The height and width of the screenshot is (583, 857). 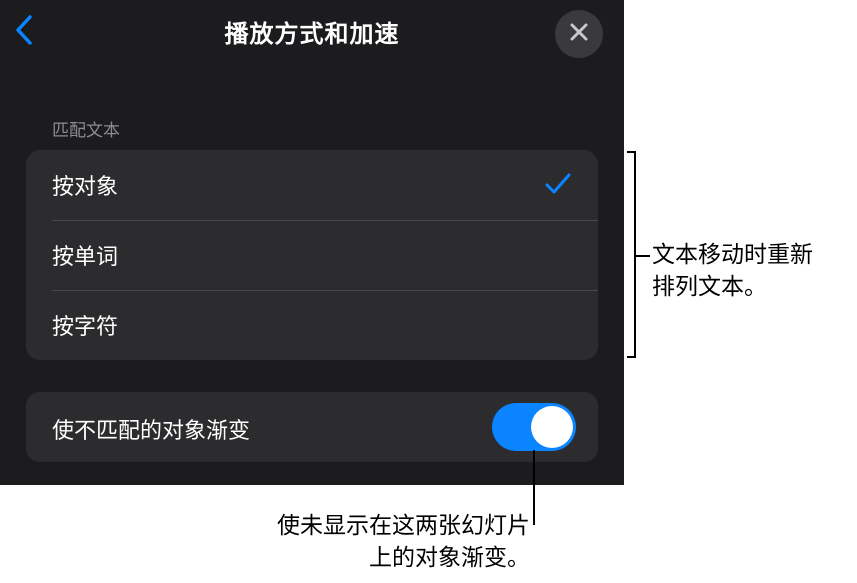 I want to click on section-header-match-text: 匹配文本, so click(x=86, y=131).